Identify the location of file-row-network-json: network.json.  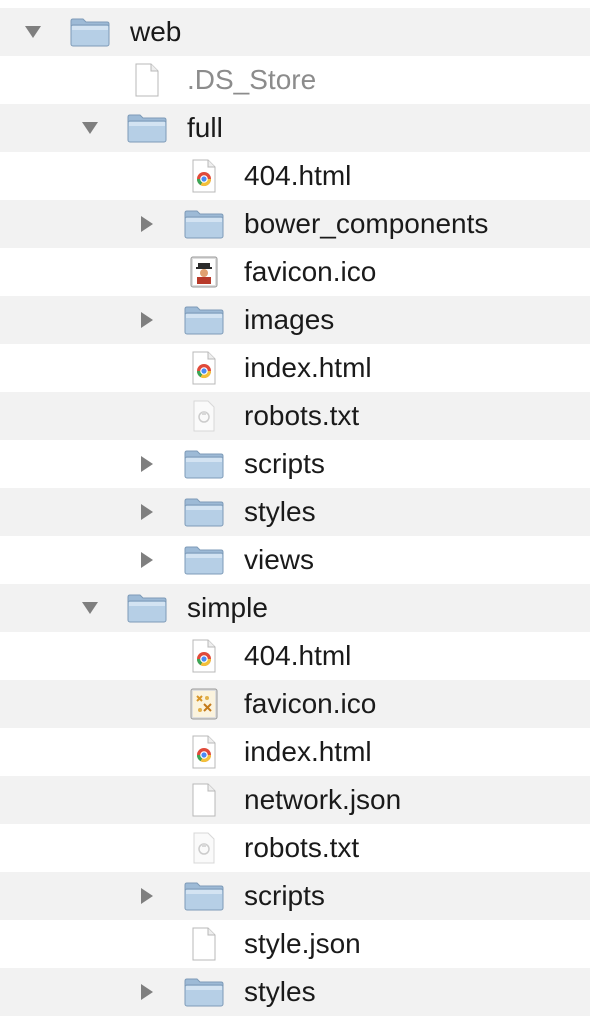
(295, 800).